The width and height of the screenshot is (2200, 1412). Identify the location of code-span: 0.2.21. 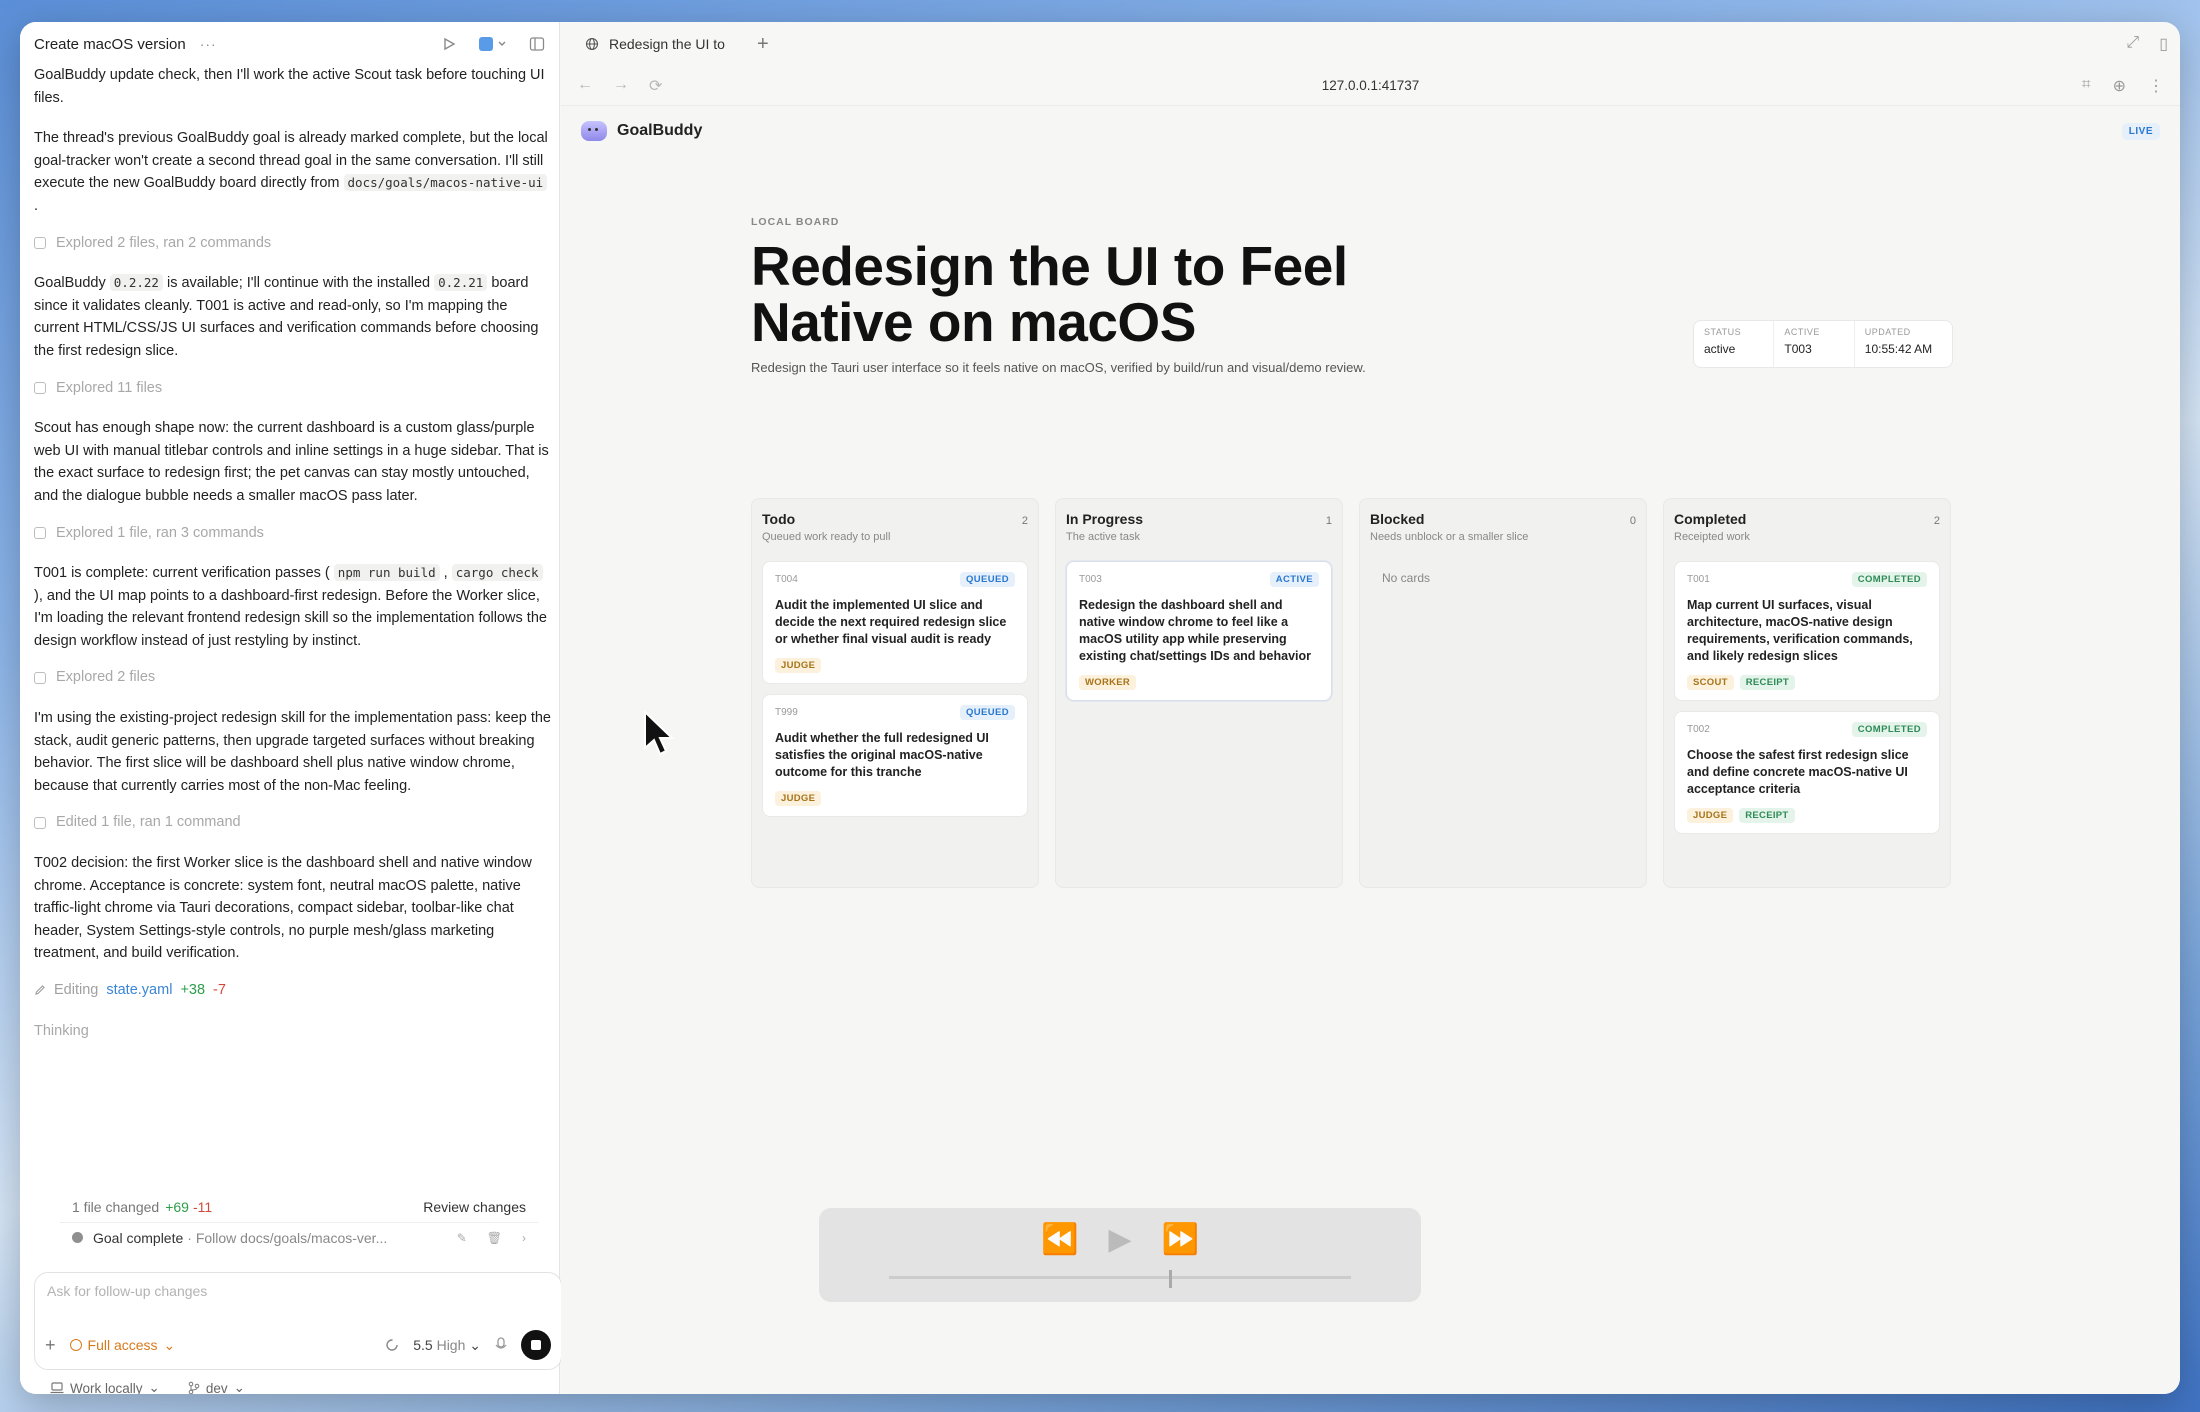
(461, 283).